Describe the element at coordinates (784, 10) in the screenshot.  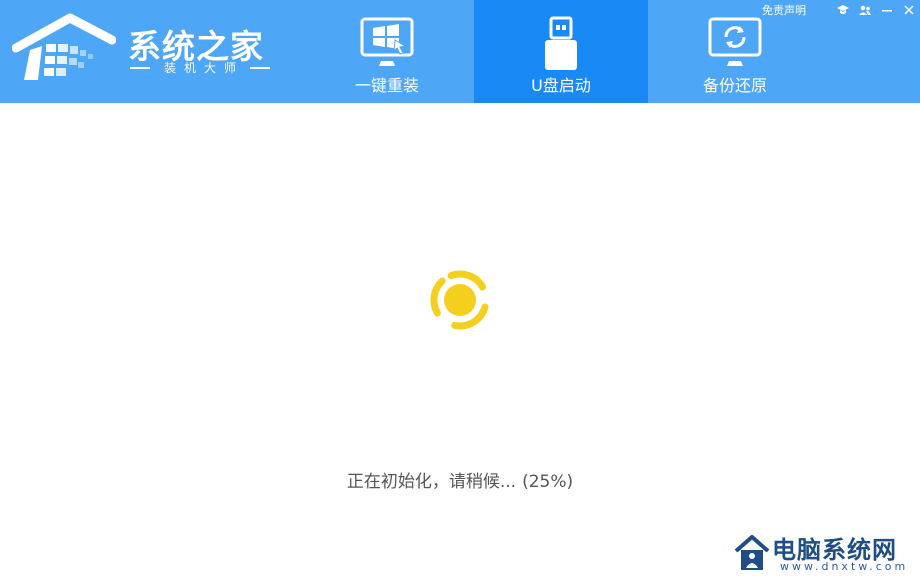
I see `disclaimer-link: 免责声明` at that location.